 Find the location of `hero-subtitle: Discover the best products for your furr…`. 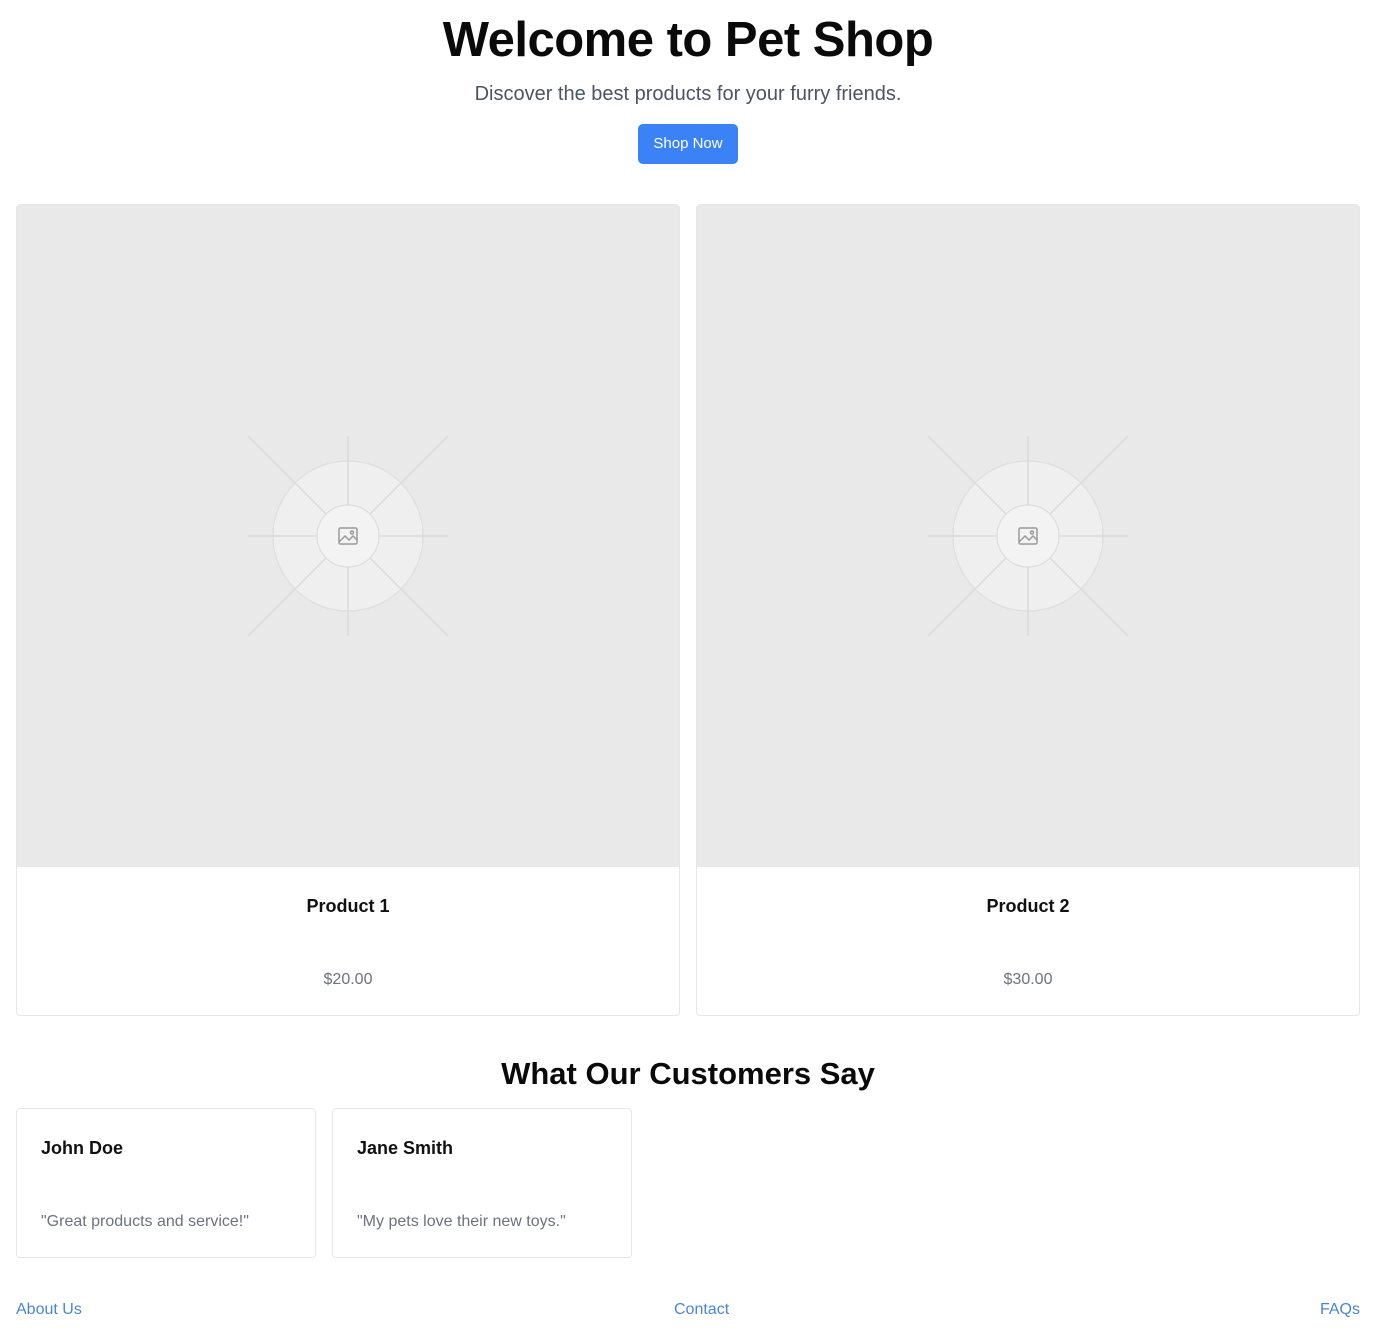

hero-subtitle: Discover the best products for your furr… is located at coordinates (688, 94).